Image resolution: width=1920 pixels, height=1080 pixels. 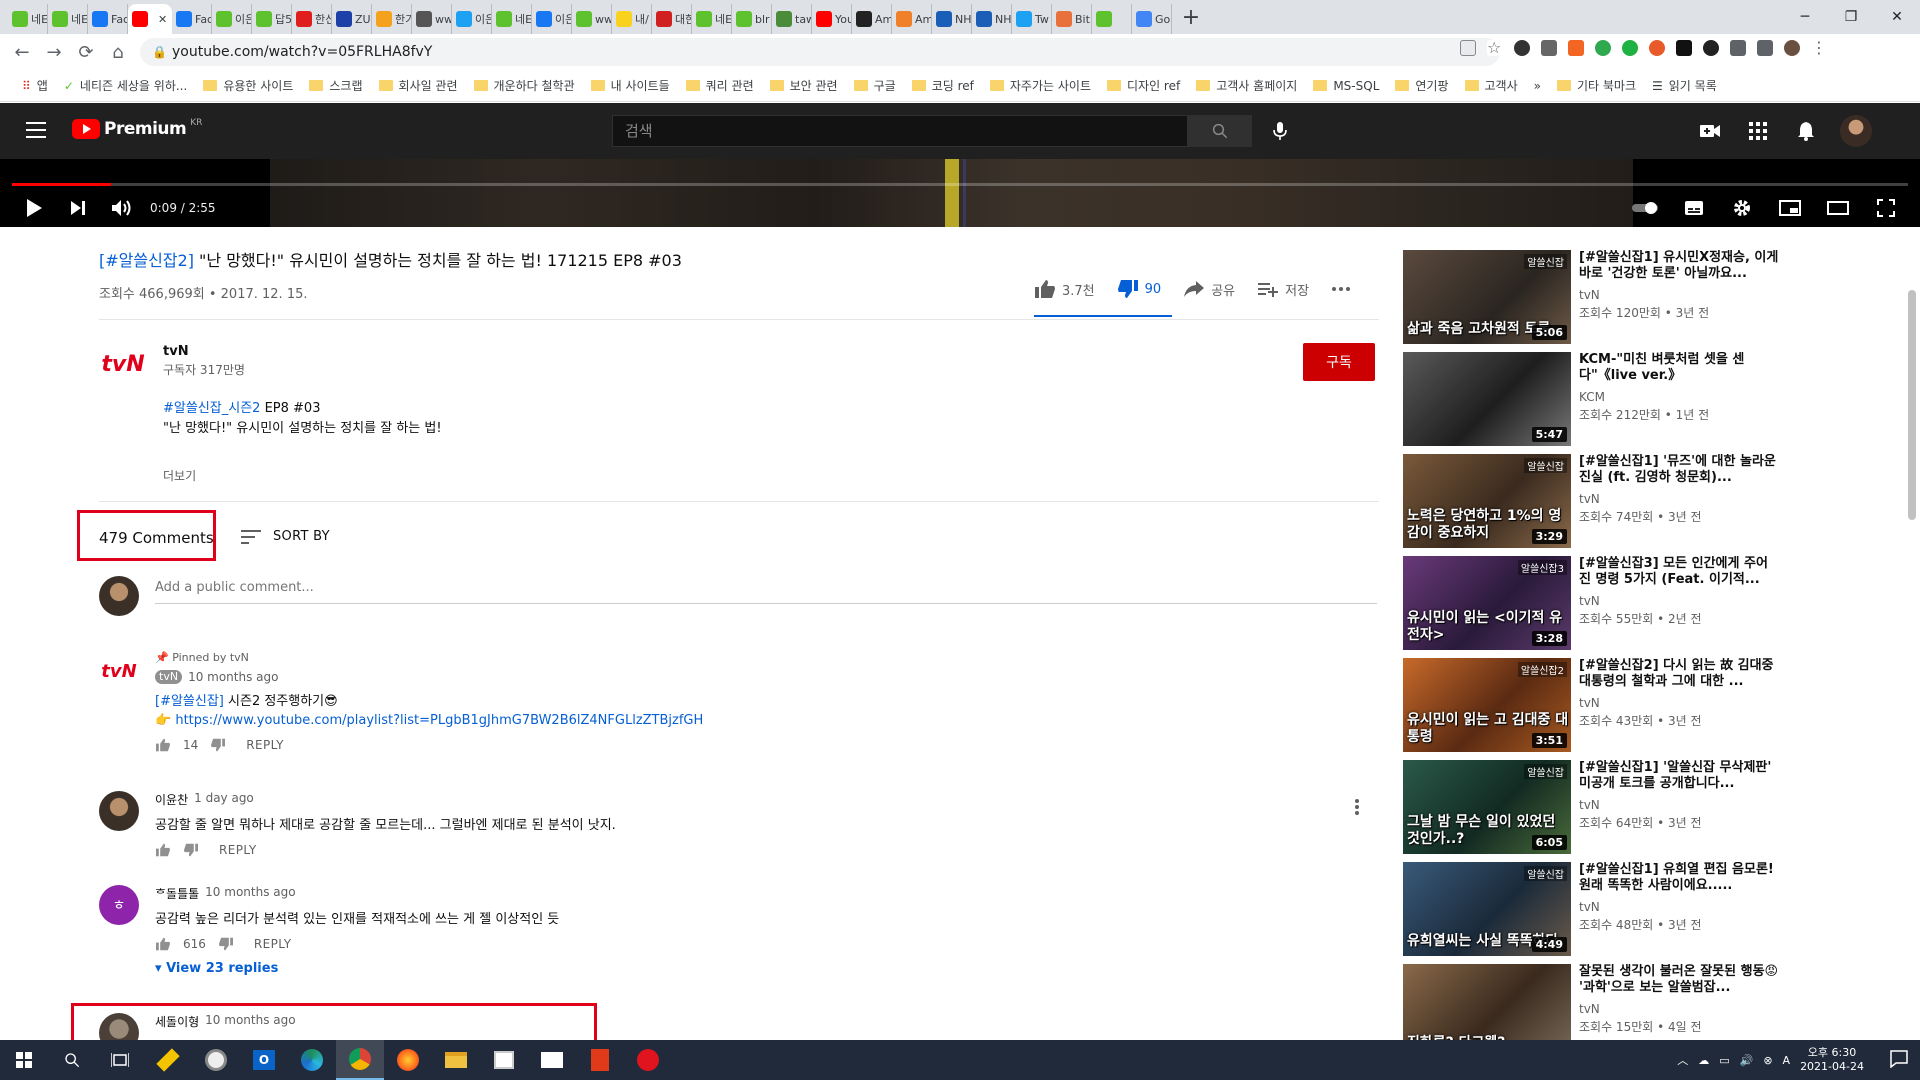 What do you see at coordinates (630, 85) in the screenshot?
I see `bookmark-item: 내 사이트들` at bounding box center [630, 85].